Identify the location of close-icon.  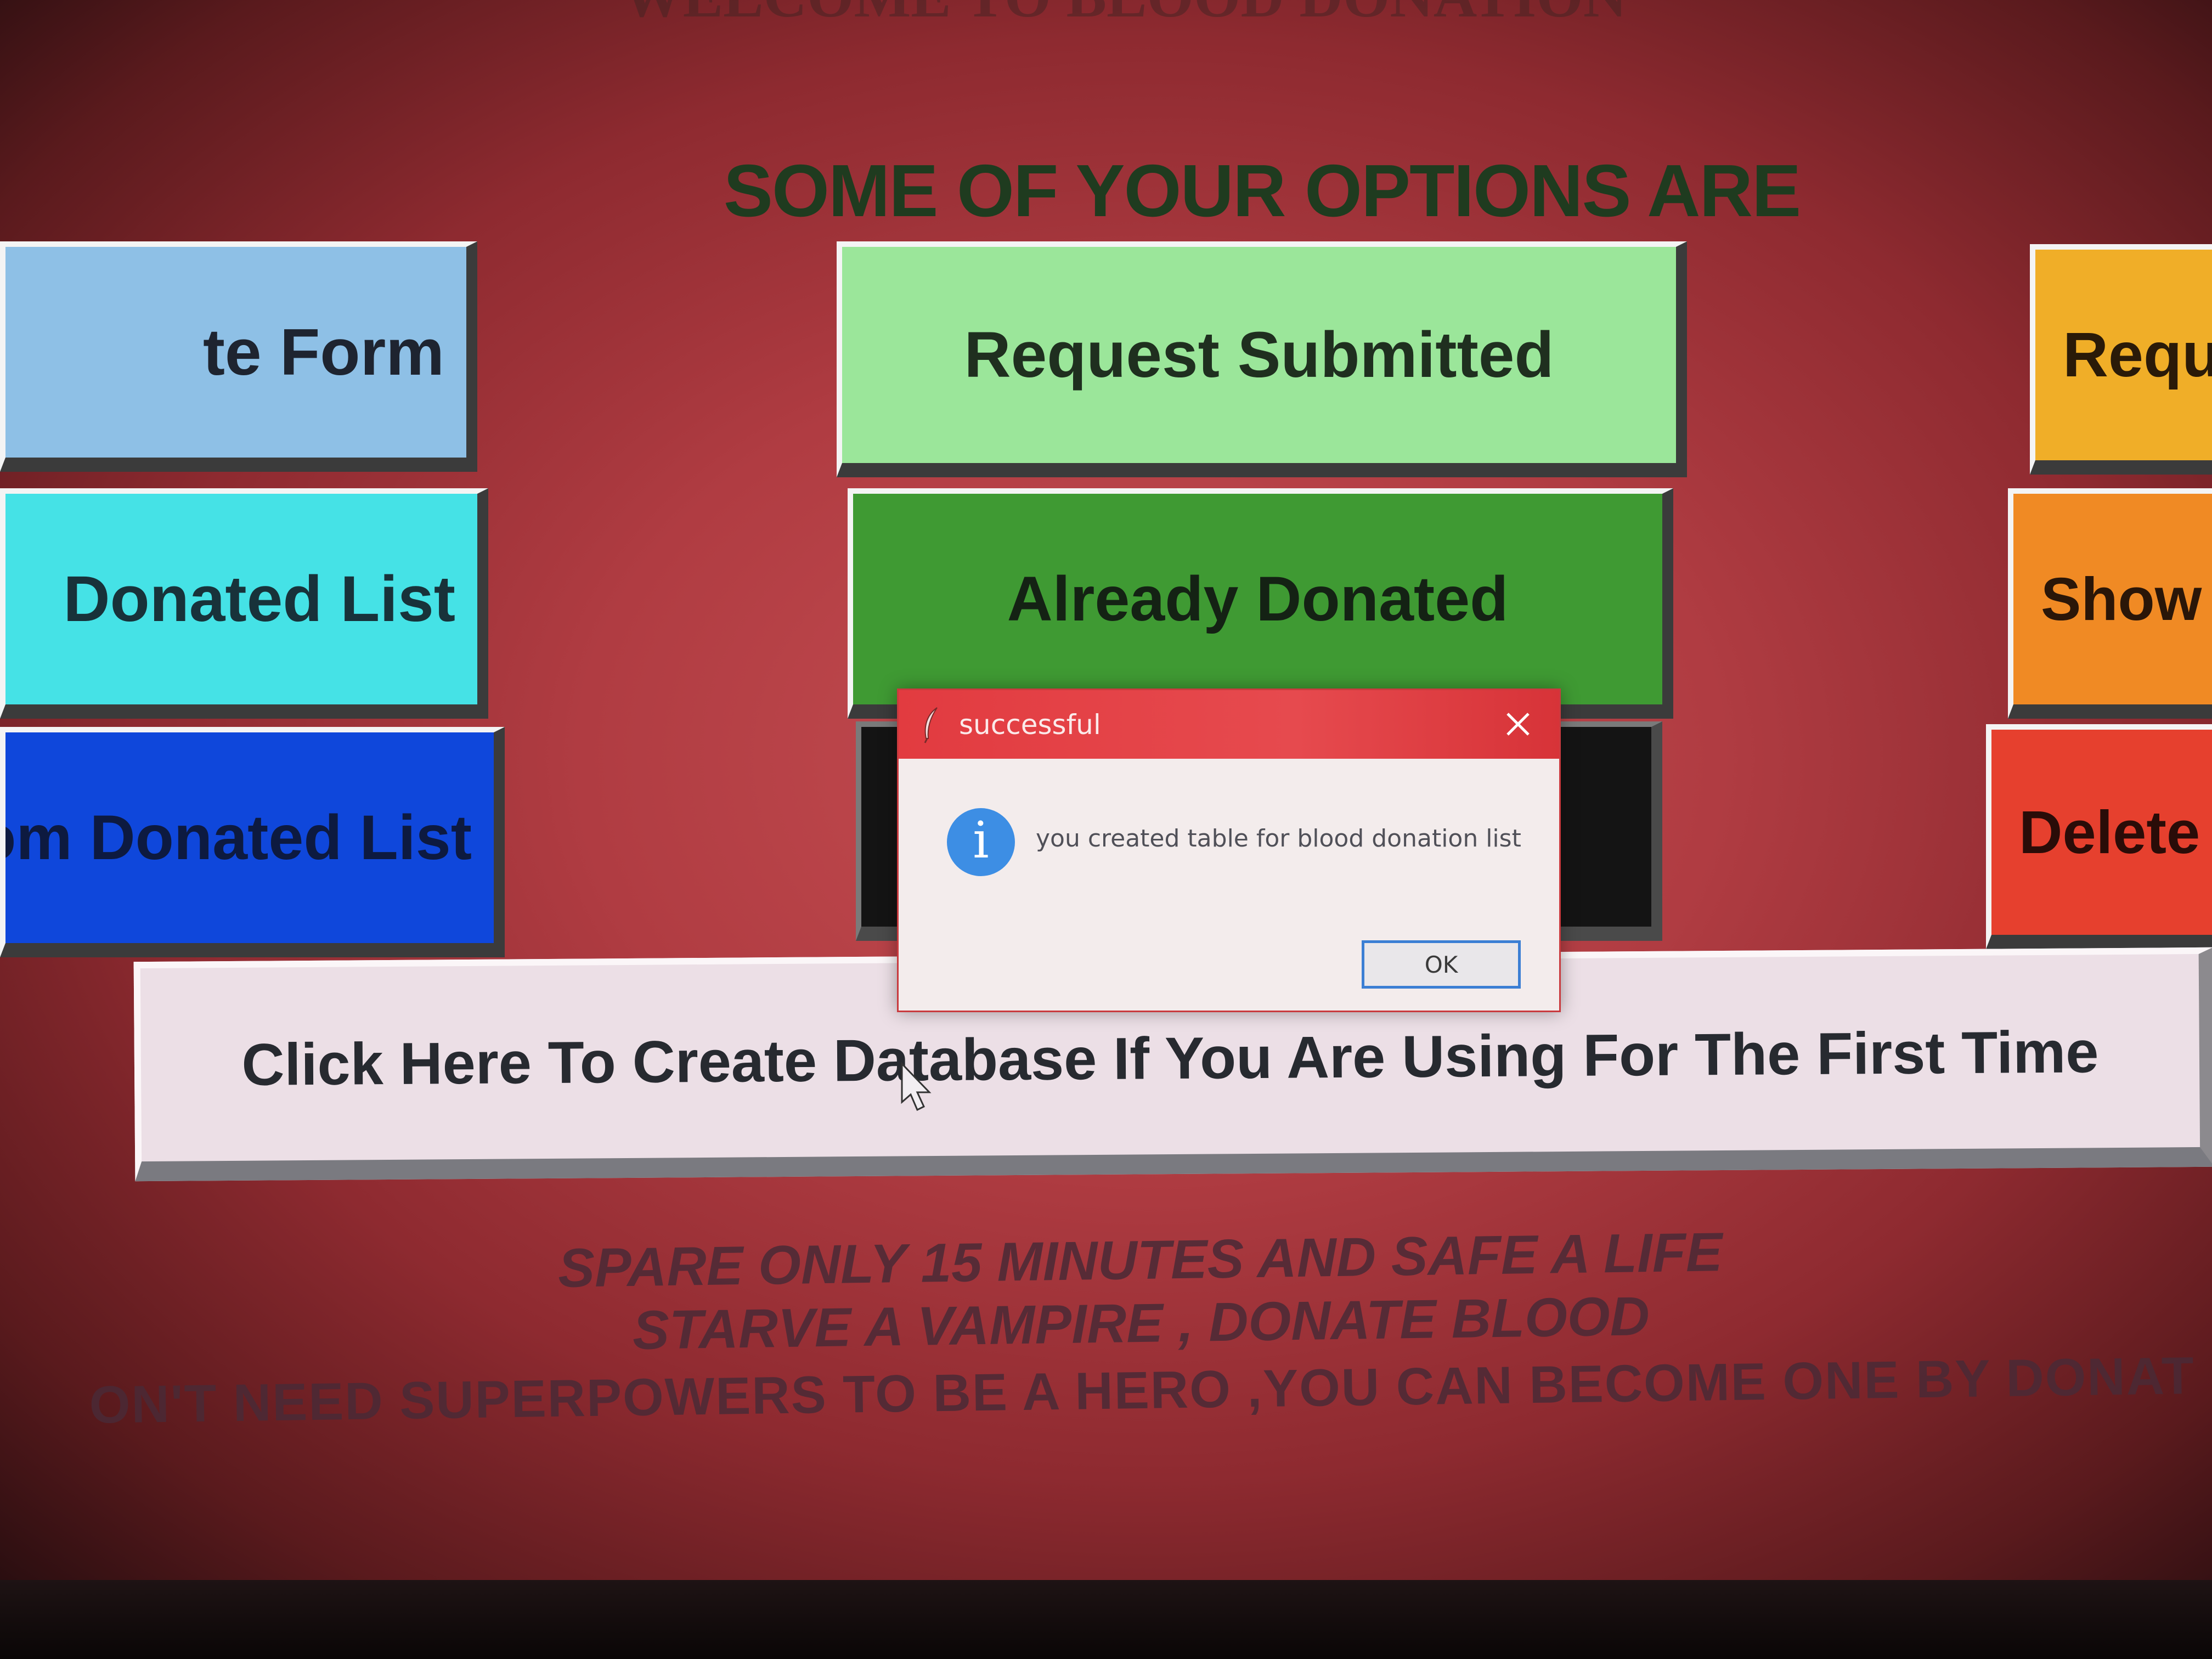
(1518, 724).